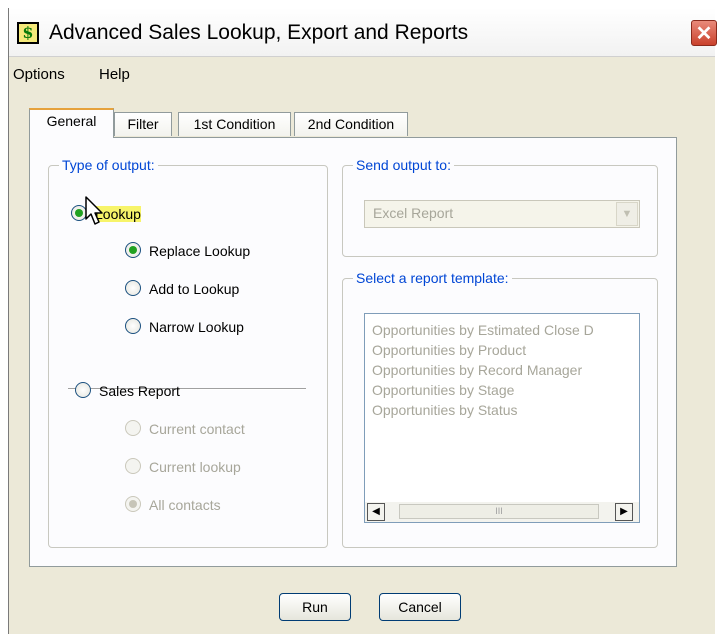 The width and height of the screenshot is (717, 634). Describe the element at coordinates (196, 327) in the screenshot. I see `narrow-lookup-label: Narrow Lookup` at that location.